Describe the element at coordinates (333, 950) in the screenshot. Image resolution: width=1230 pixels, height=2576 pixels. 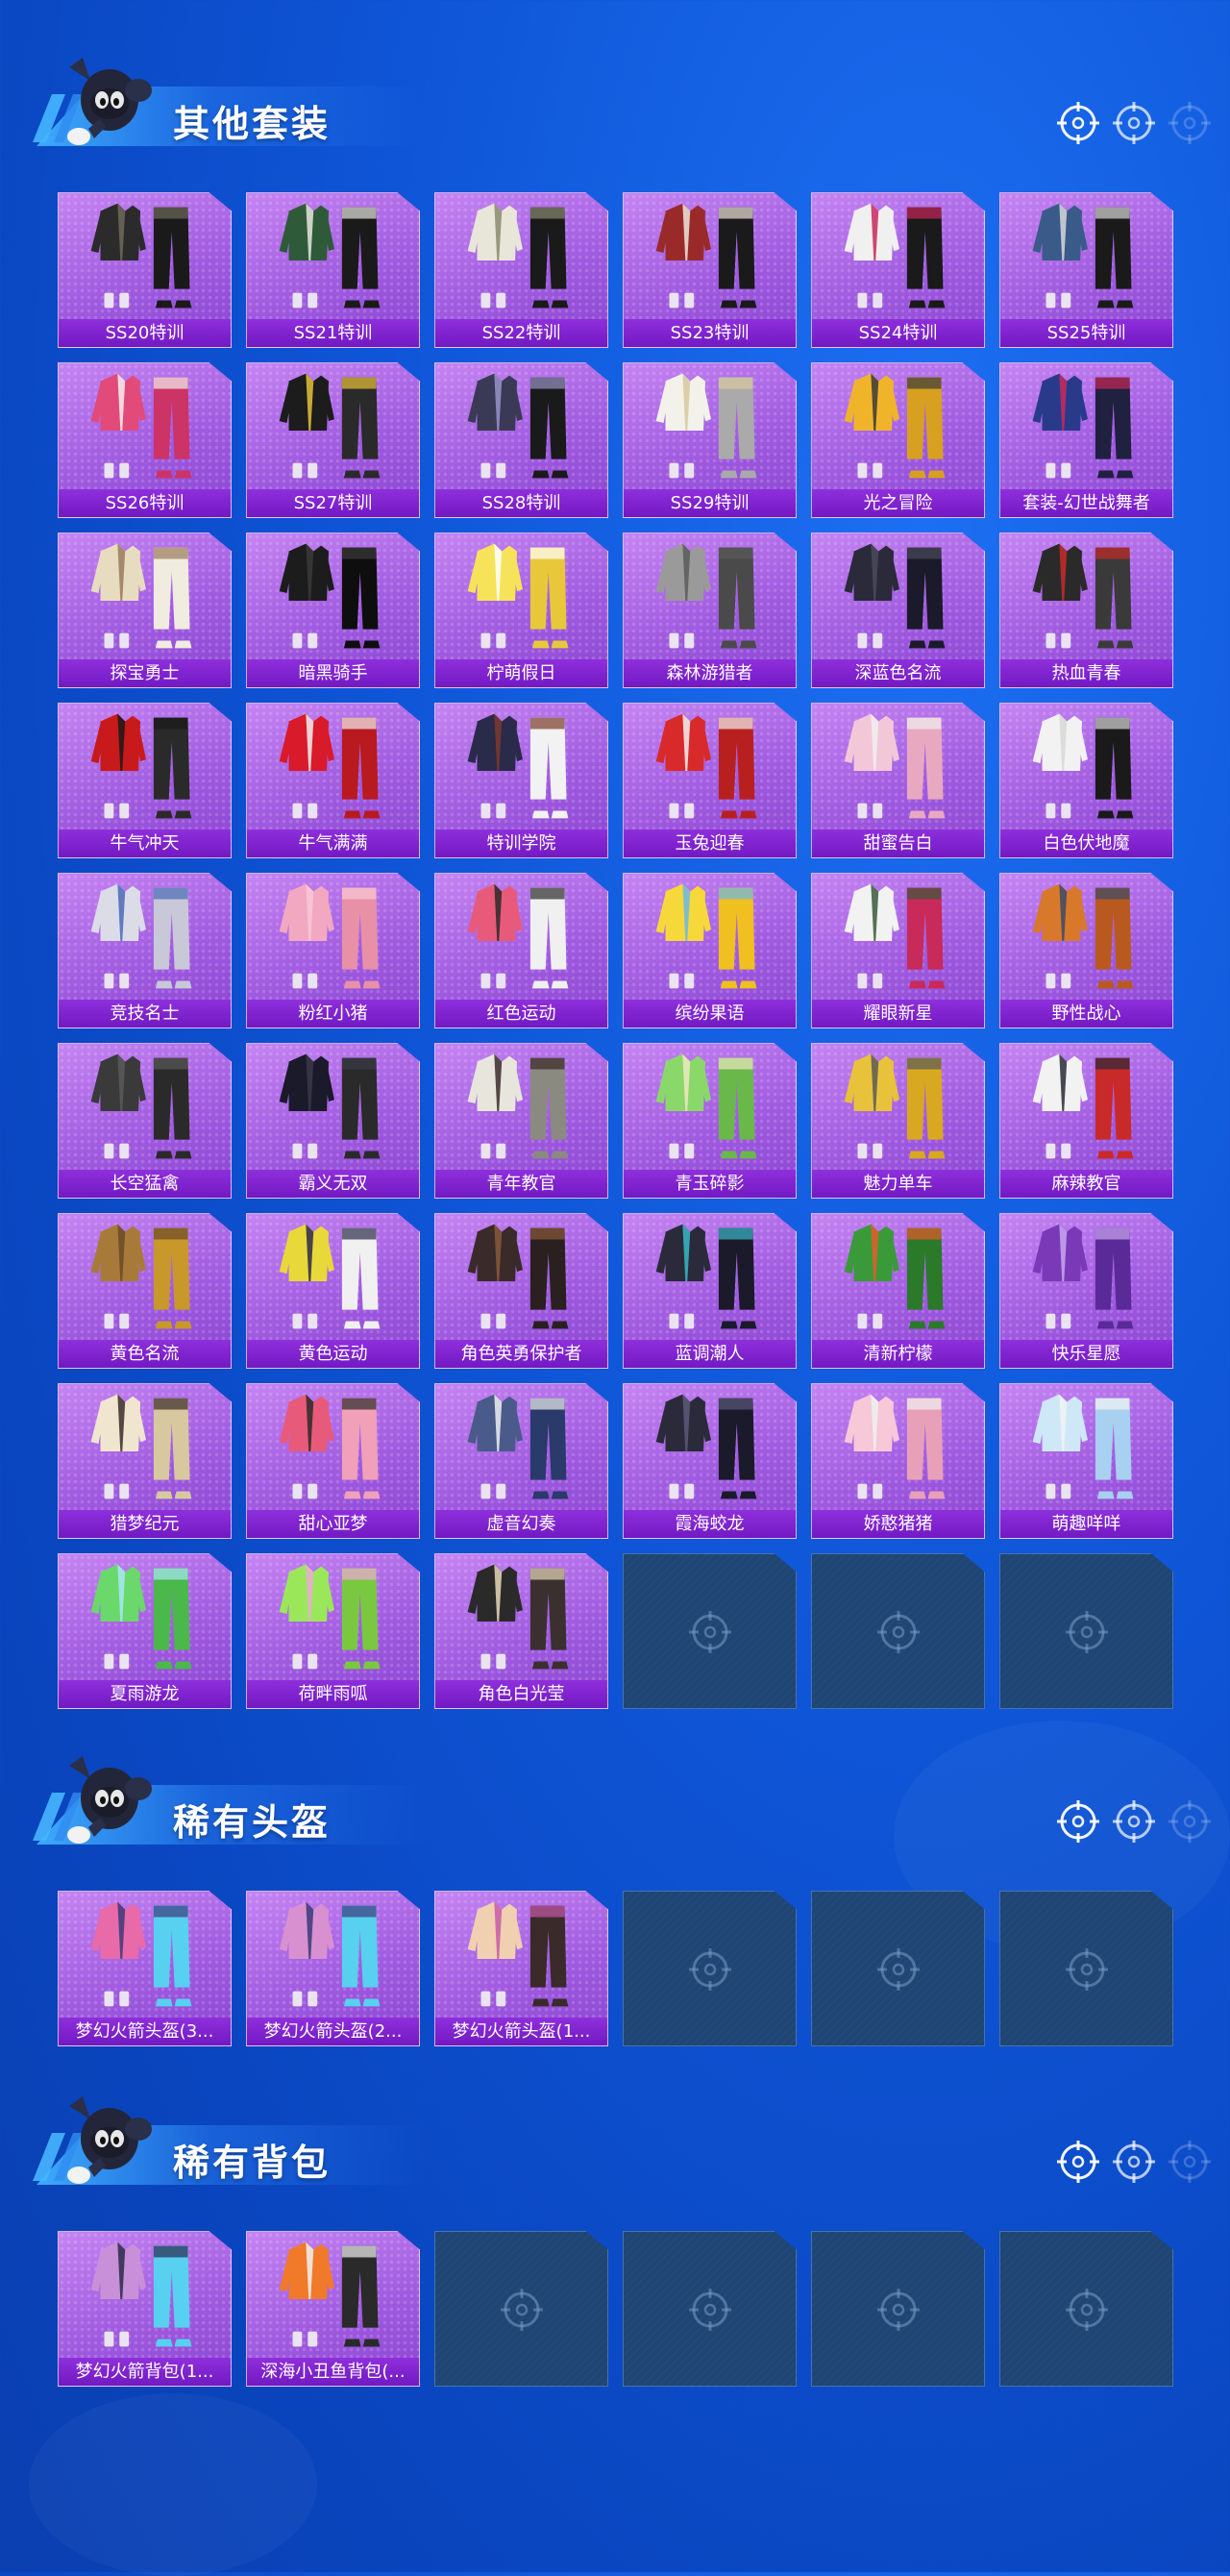
I see `item-card: 粉红小猪` at that location.